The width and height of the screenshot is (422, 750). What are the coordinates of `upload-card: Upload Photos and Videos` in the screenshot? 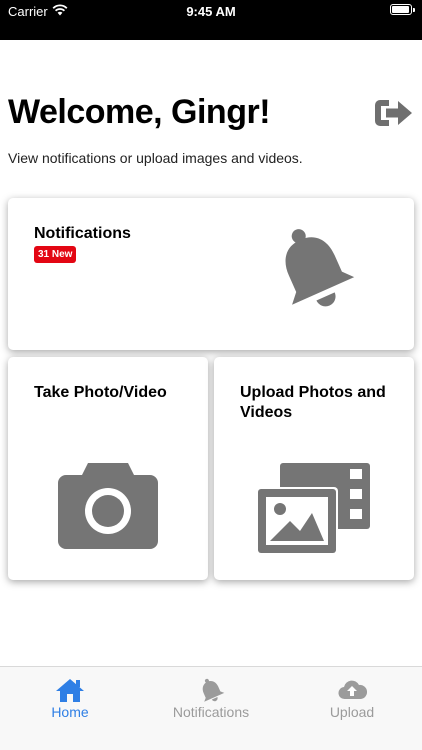 It's located at (314, 468).